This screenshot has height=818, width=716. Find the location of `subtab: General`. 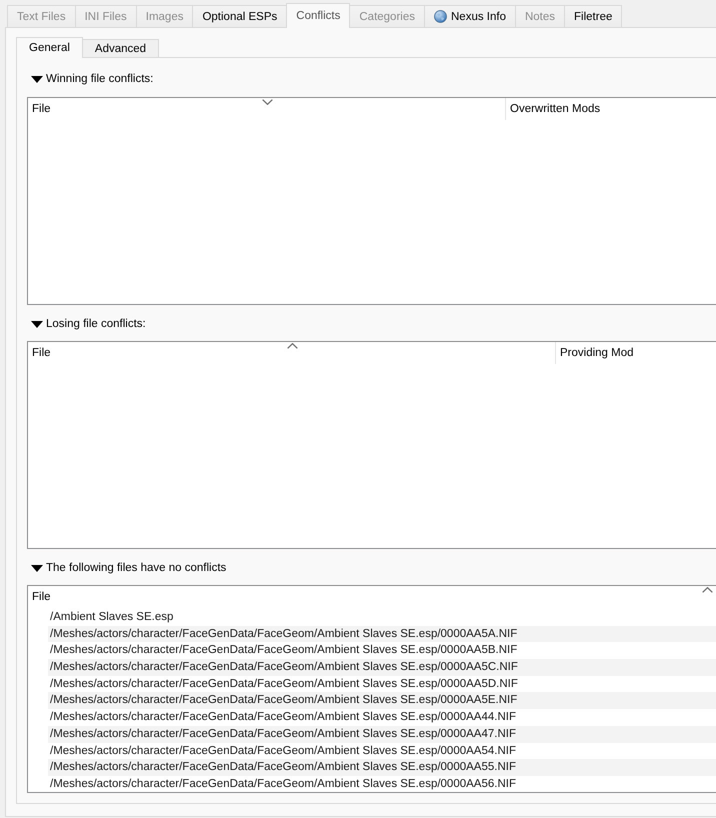

subtab: General is located at coordinates (49, 47).